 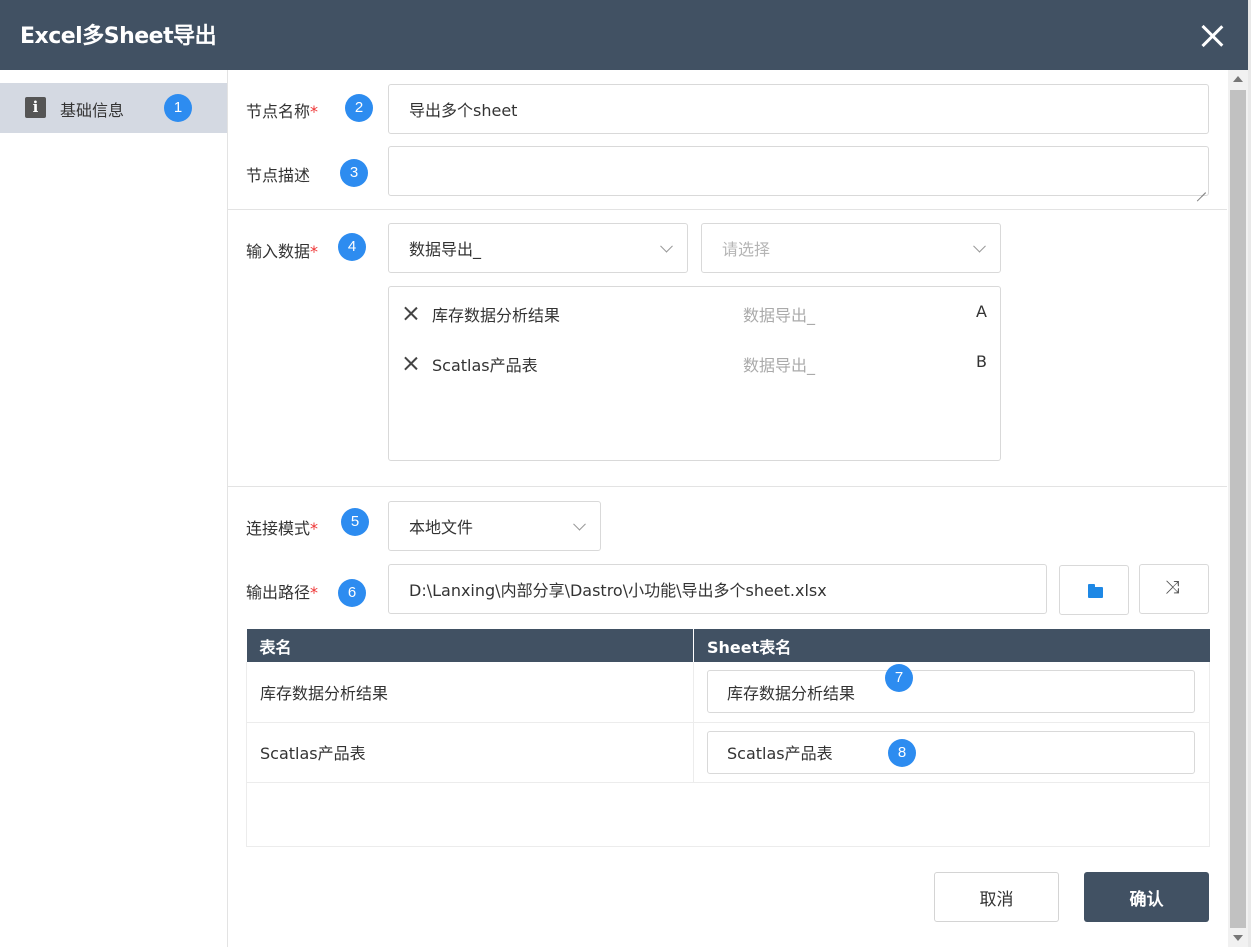 I want to click on table-row: Scatlas产品表 Scatlas产品表 8, so click(x=728, y=752).